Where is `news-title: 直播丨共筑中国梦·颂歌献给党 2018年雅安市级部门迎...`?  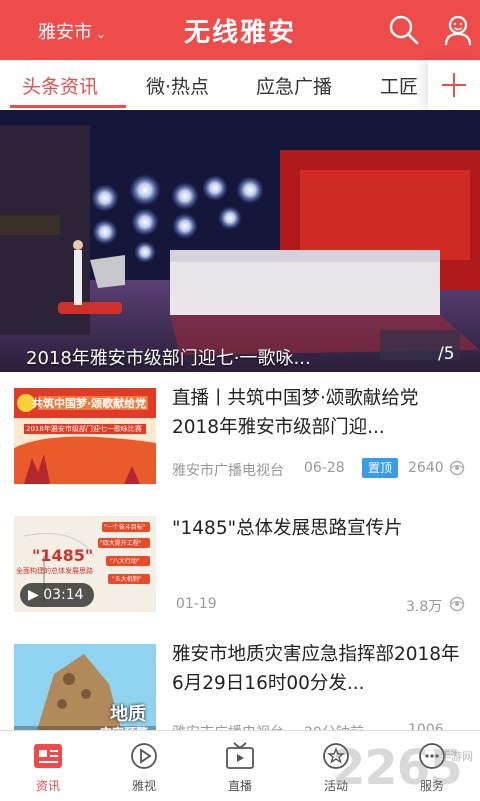
news-title: 直播丨共筑中国梦·颂歌献给党 2018年雅安市级部门迎... is located at coordinates (295, 413).